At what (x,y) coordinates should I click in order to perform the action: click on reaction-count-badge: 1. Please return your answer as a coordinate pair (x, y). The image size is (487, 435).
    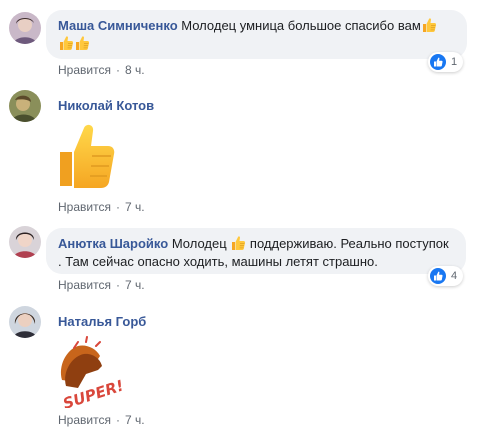
    Looking at the image, I should click on (446, 62).